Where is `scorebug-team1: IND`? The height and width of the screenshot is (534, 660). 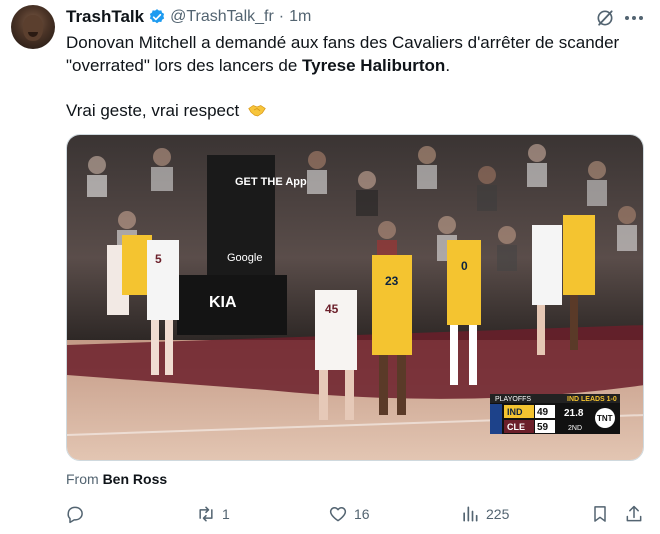
scorebug-team1: IND is located at coordinates (515, 412).